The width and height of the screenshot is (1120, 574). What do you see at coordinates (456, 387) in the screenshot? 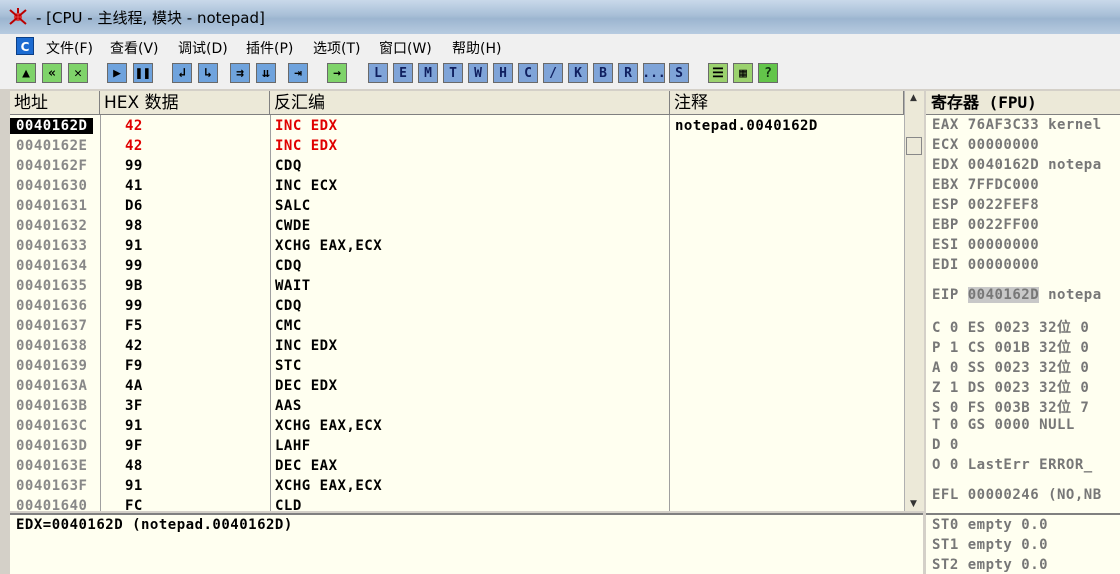
I see `disasm-row: 0040163A 4A DEC EDX` at bounding box center [456, 387].